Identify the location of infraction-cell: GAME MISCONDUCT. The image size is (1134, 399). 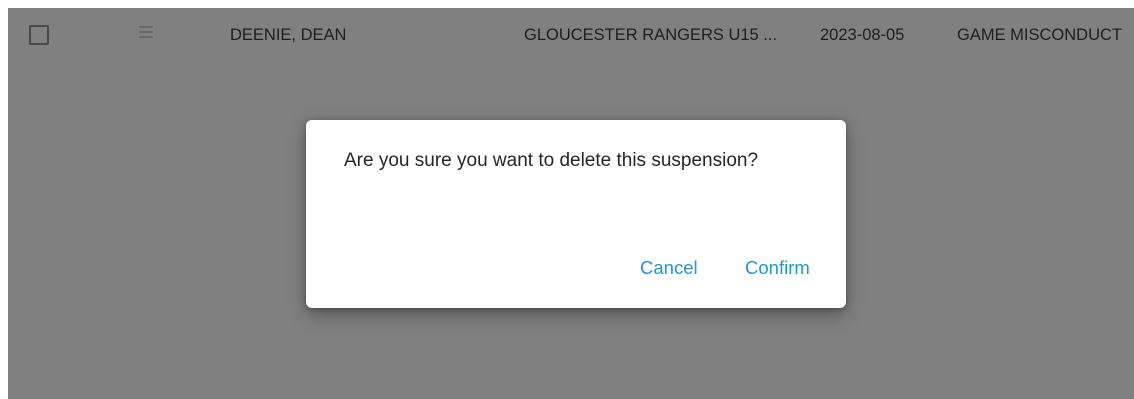
(1039, 35).